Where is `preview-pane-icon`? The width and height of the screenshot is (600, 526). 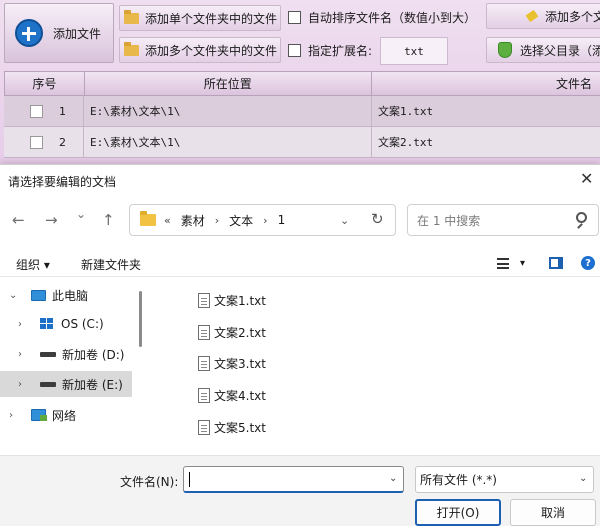
preview-pane-icon is located at coordinates (556, 263).